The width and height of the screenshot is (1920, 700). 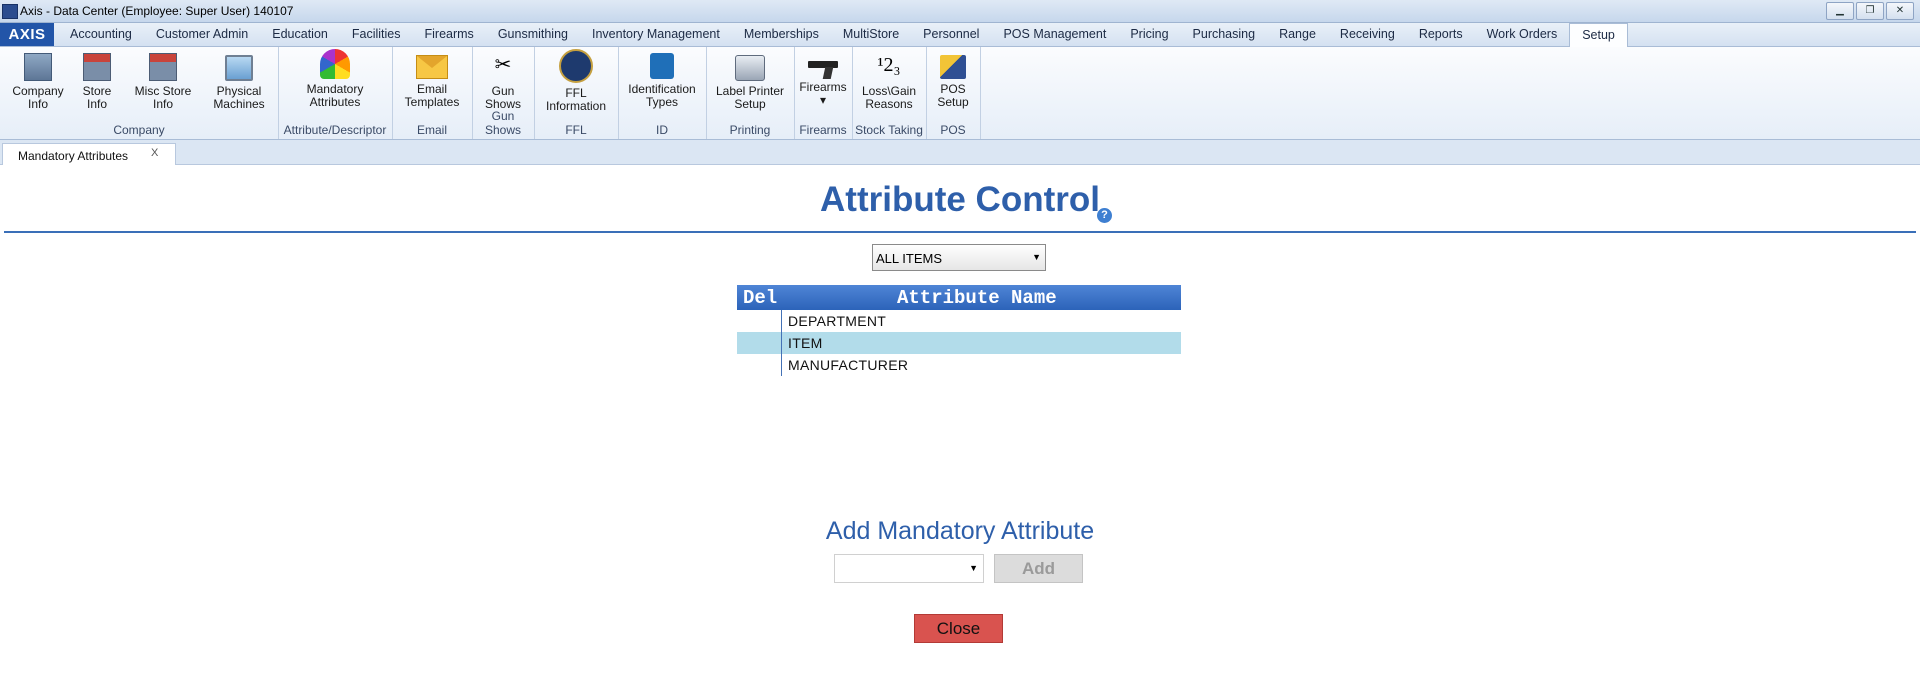 I want to click on item-filter-value: ALL ITEMS, so click(x=909, y=258).